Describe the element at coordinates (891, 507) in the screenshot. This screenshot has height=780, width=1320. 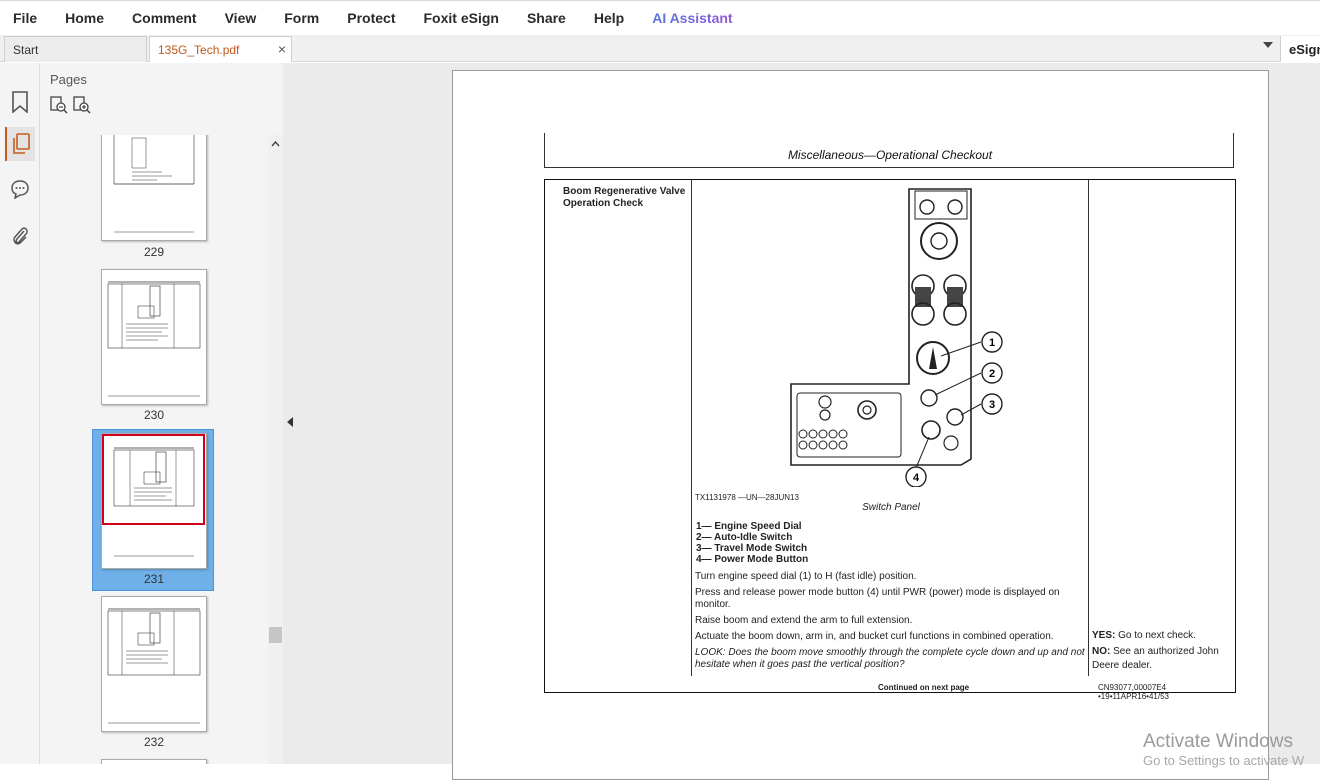
I see `figure-caption: Switch Panel` at that location.